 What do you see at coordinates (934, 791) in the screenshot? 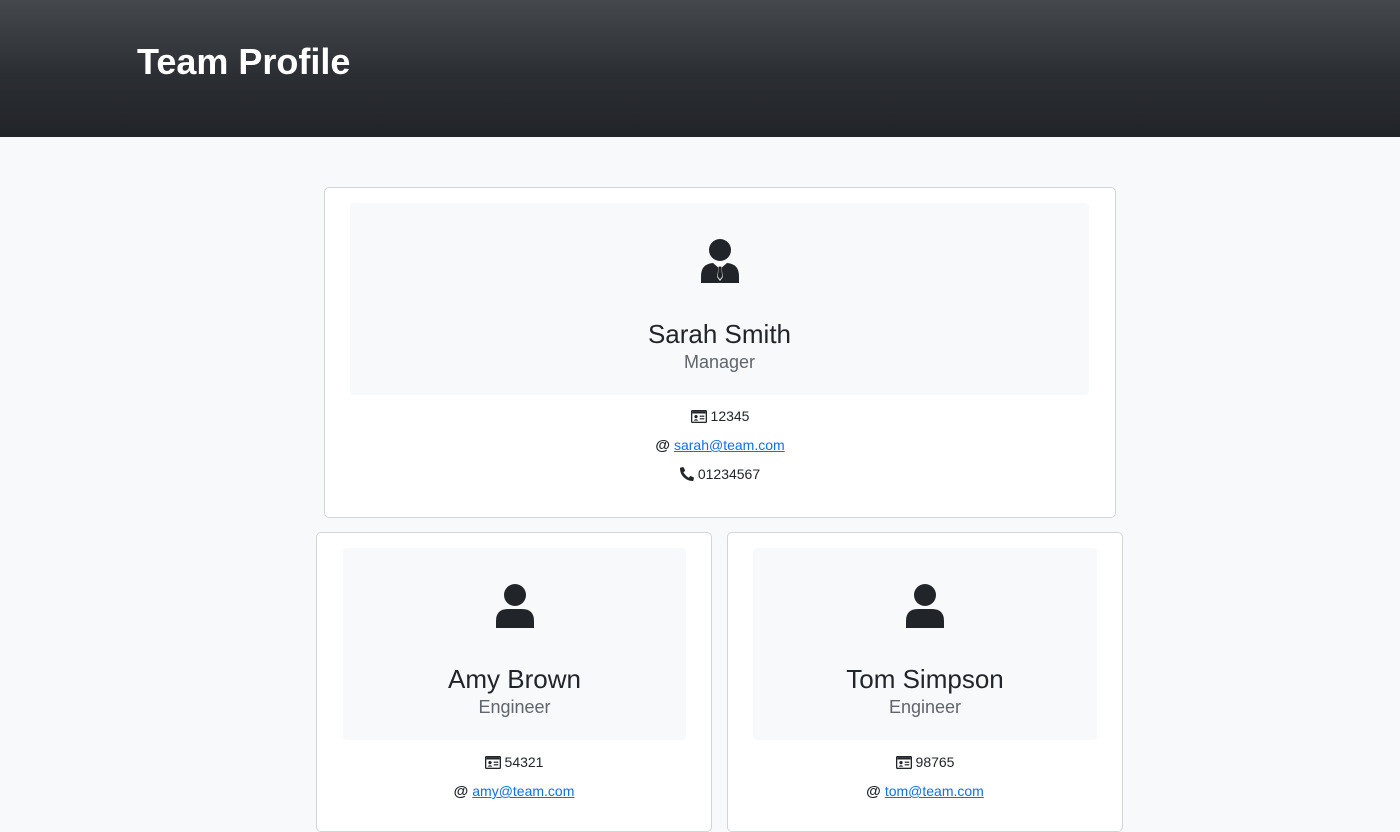
I see `employee-email-link: tom@team.com` at bounding box center [934, 791].